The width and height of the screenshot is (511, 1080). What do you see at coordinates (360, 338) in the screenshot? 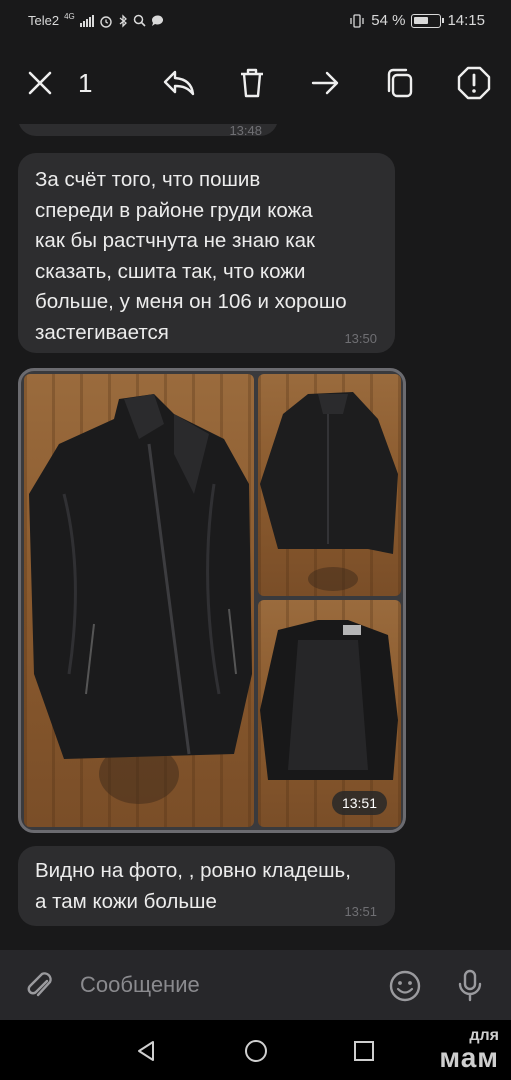
I see `message-time: 13:50` at bounding box center [360, 338].